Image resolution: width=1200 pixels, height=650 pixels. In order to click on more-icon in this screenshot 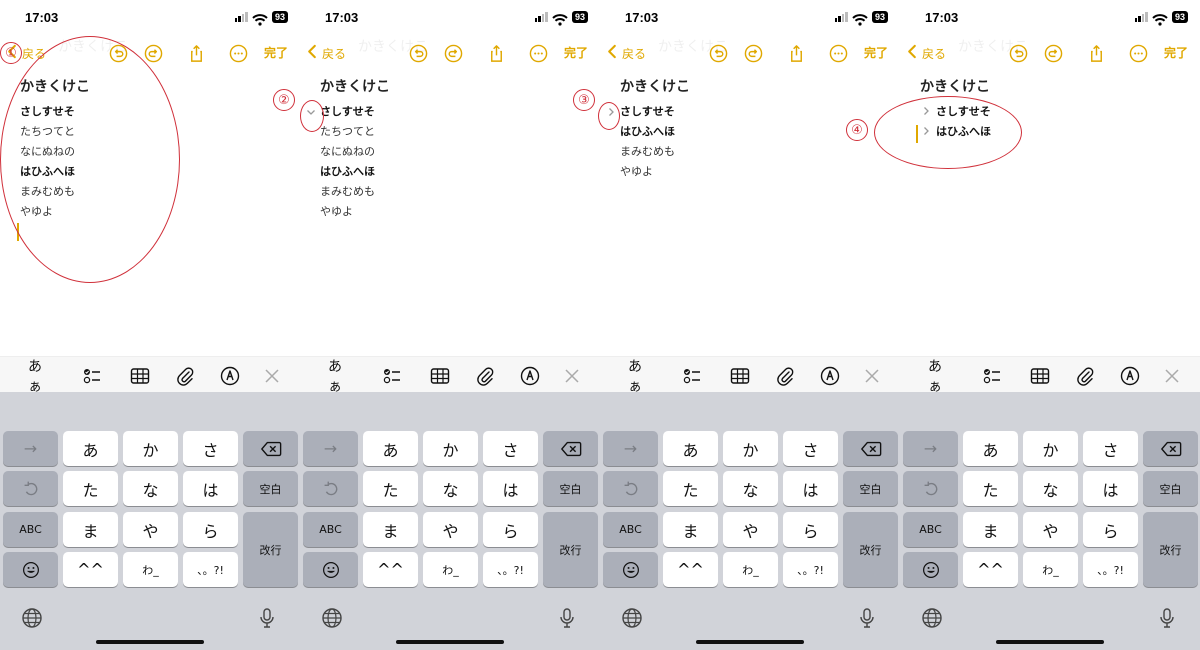, I will do `click(538, 53)`.